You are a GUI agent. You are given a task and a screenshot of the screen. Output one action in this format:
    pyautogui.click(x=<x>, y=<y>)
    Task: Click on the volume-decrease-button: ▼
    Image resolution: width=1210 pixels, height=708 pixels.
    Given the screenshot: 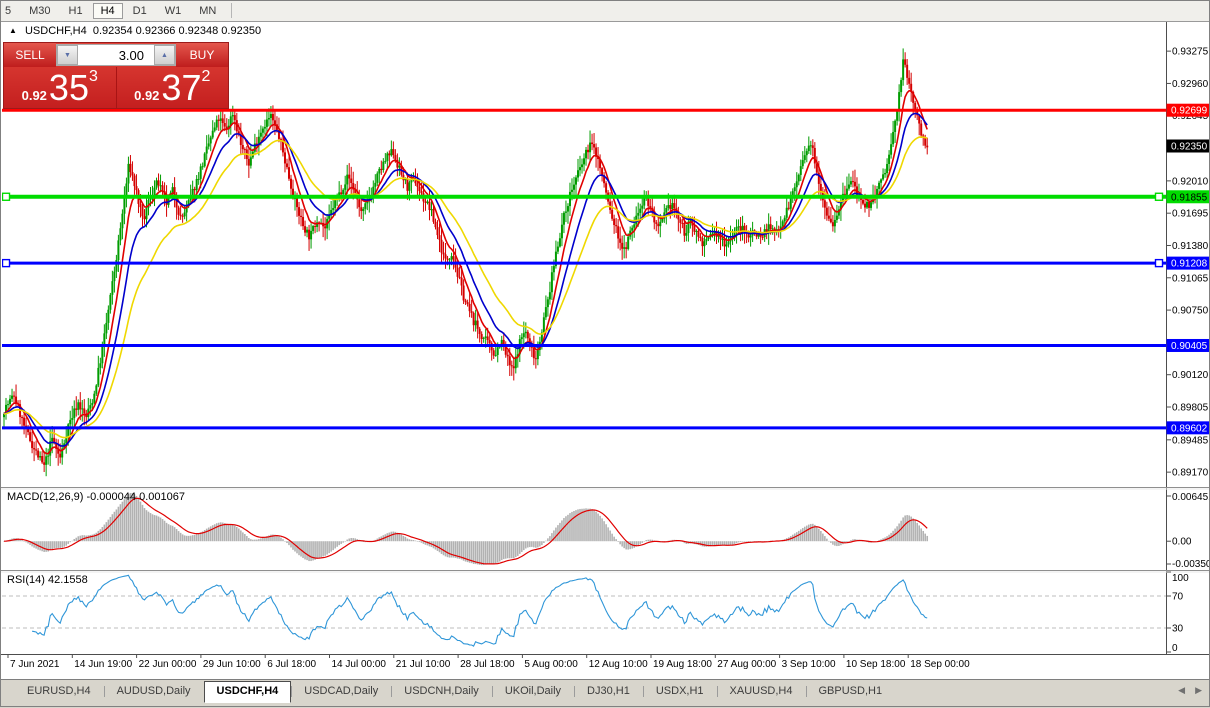 What is the action you would take?
    pyautogui.click(x=67, y=55)
    